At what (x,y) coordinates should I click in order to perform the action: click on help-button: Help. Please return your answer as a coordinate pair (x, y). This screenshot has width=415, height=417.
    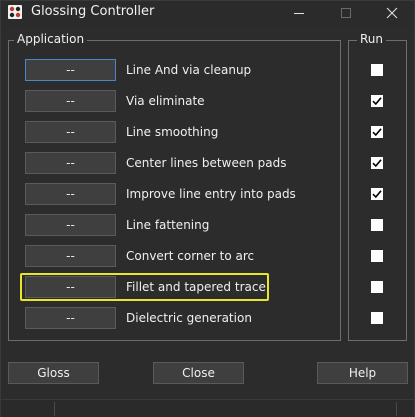
    Looking at the image, I should click on (362, 373).